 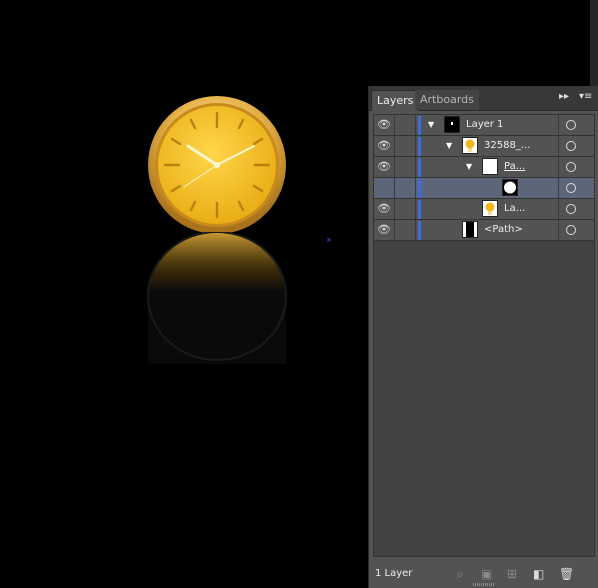 What do you see at coordinates (329, 240) in the screenshot?
I see `anchor-point-icon: ×` at bounding box center [329, 240].